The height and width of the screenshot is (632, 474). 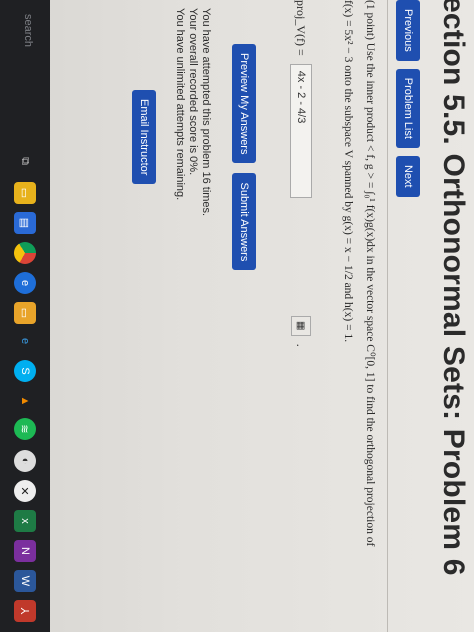 What do you see at coordinates (453, 288) in the screenshot?
I see `page-title: ection 5.5. Orthonormal Sets: Problem 6` at bounding box center [453, 288].